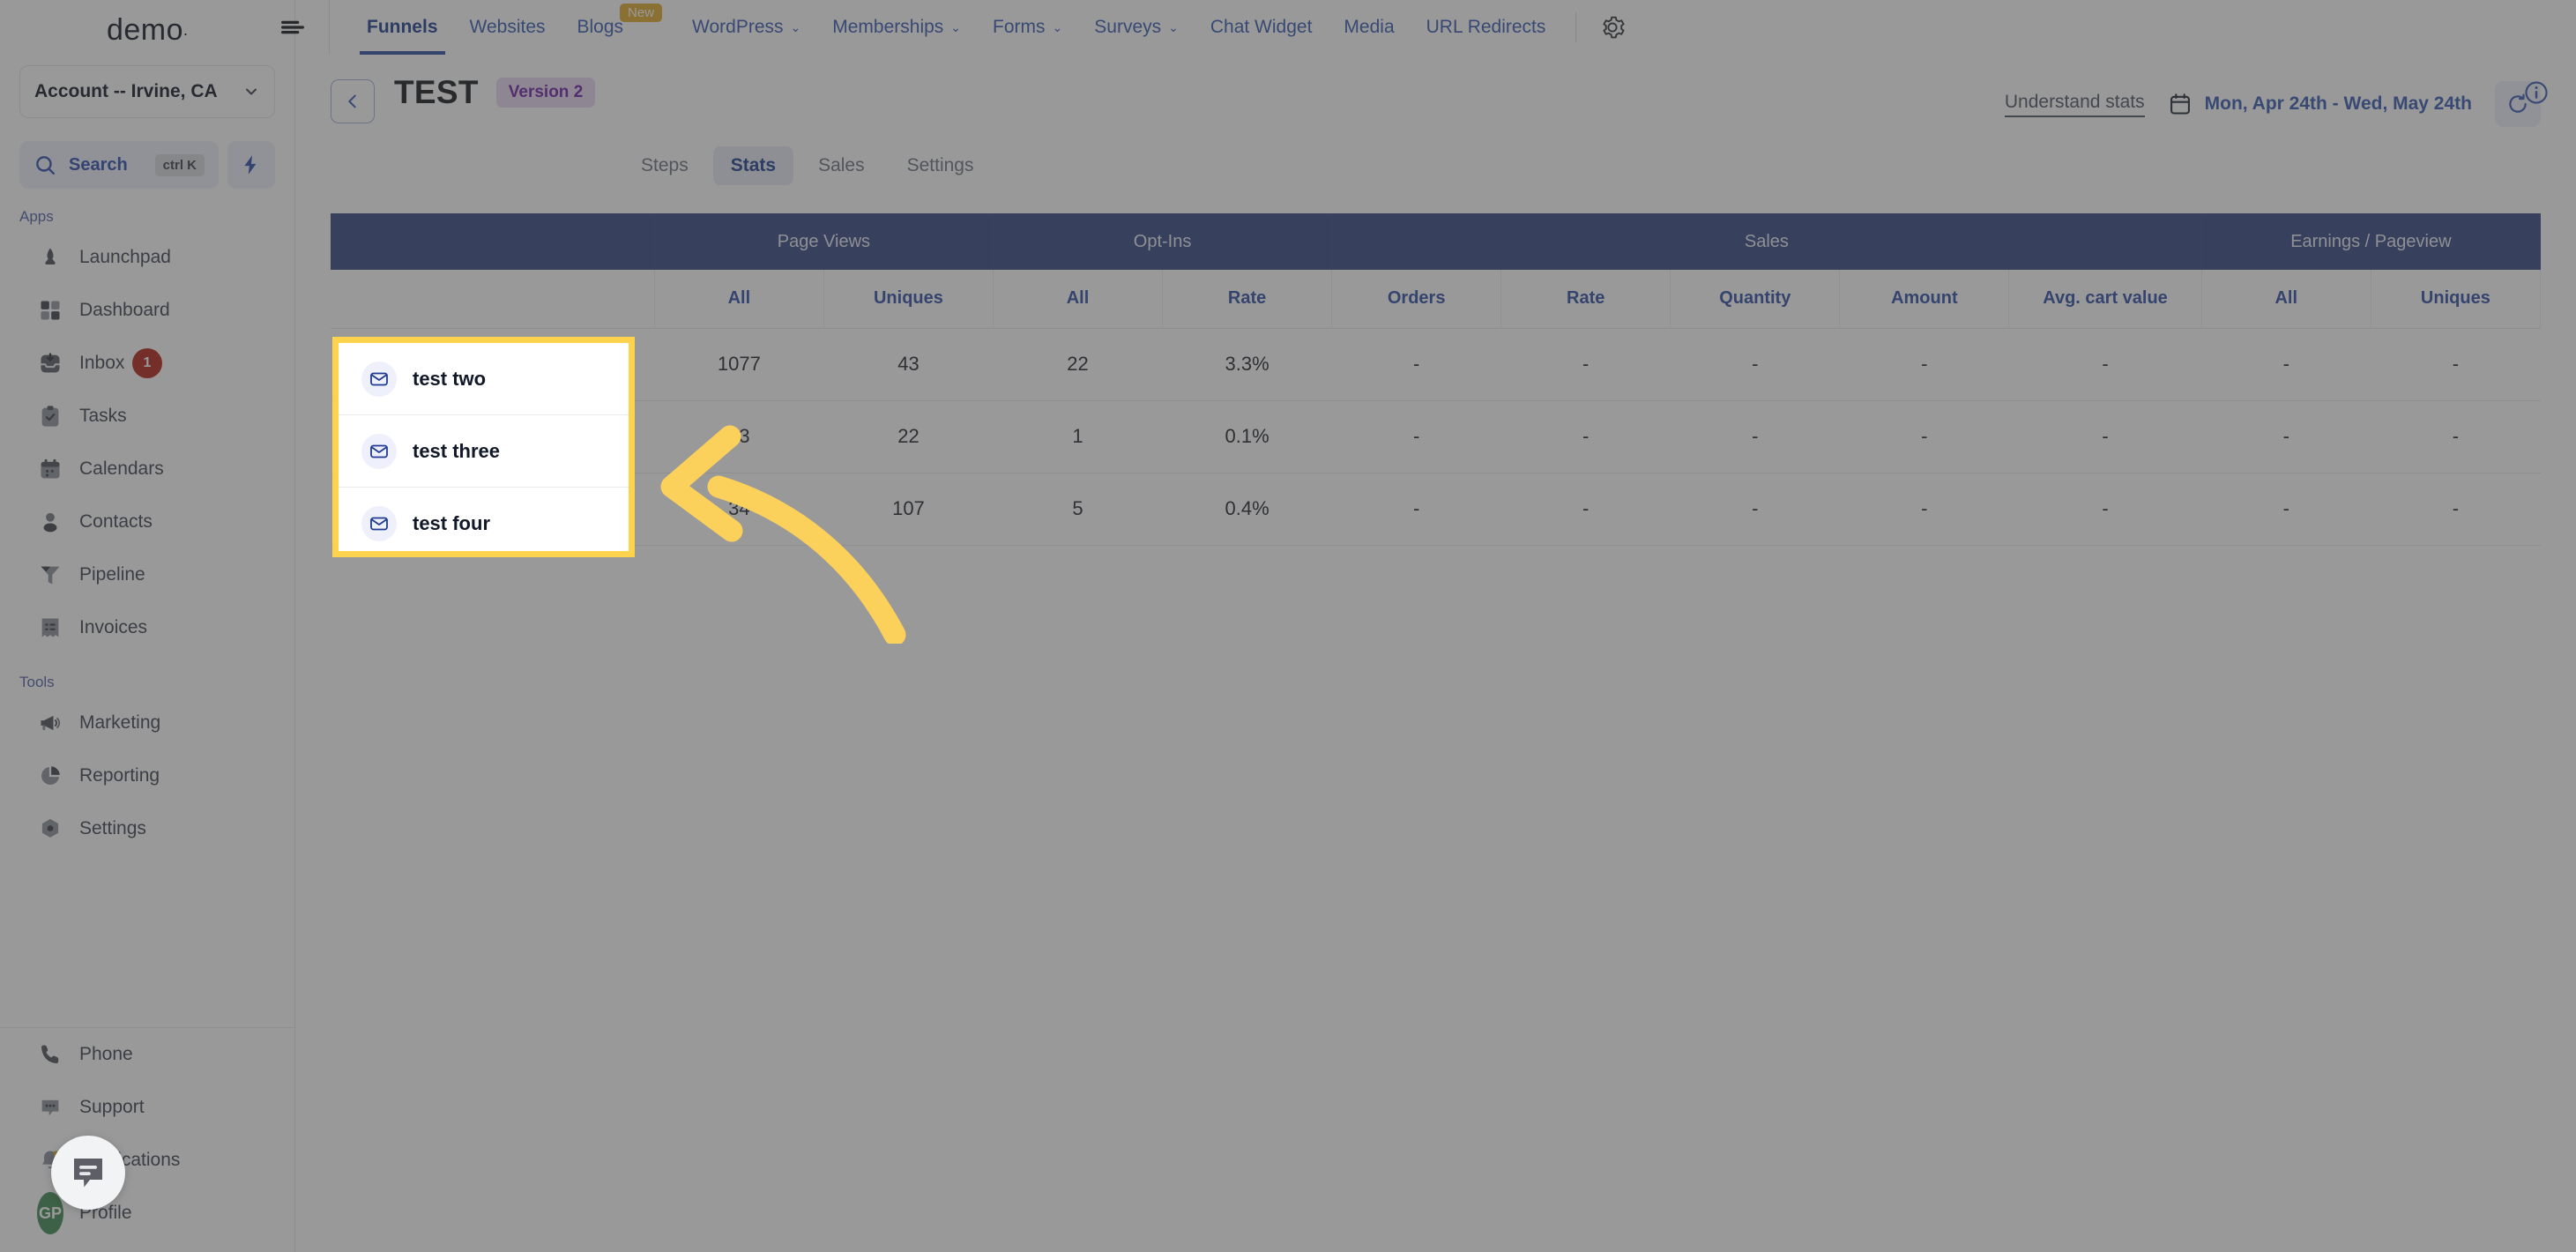 Image resolution: width=2576 pixels, height=1252 pixels. I want to click on sidebar-item-label: Calendars, so click(122, 468).